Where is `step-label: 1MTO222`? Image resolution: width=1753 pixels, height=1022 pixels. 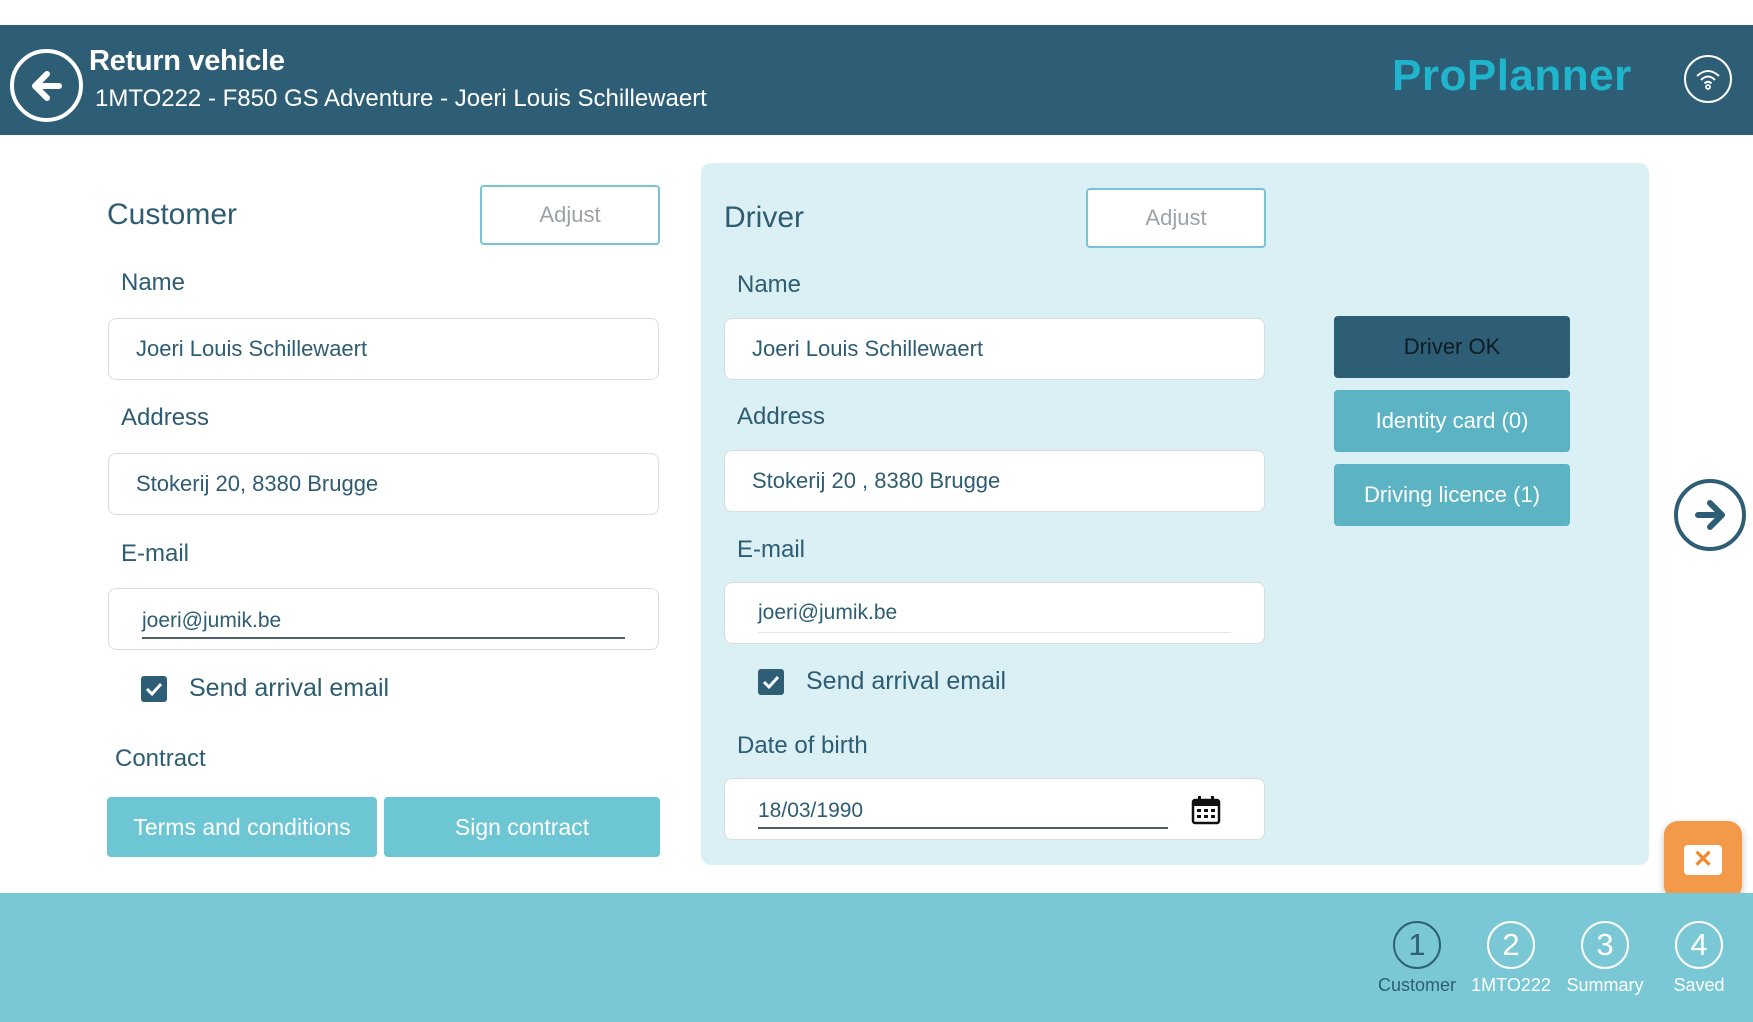
step-label: 1MTO222 is located at coordinates (1511, 985).